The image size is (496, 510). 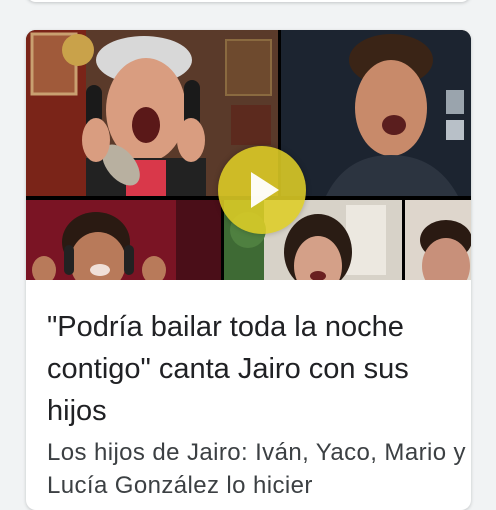 What do you see at coordinates (248, 1) in the screenshot?
I see `previous-card` at bounding box center [248, 1].